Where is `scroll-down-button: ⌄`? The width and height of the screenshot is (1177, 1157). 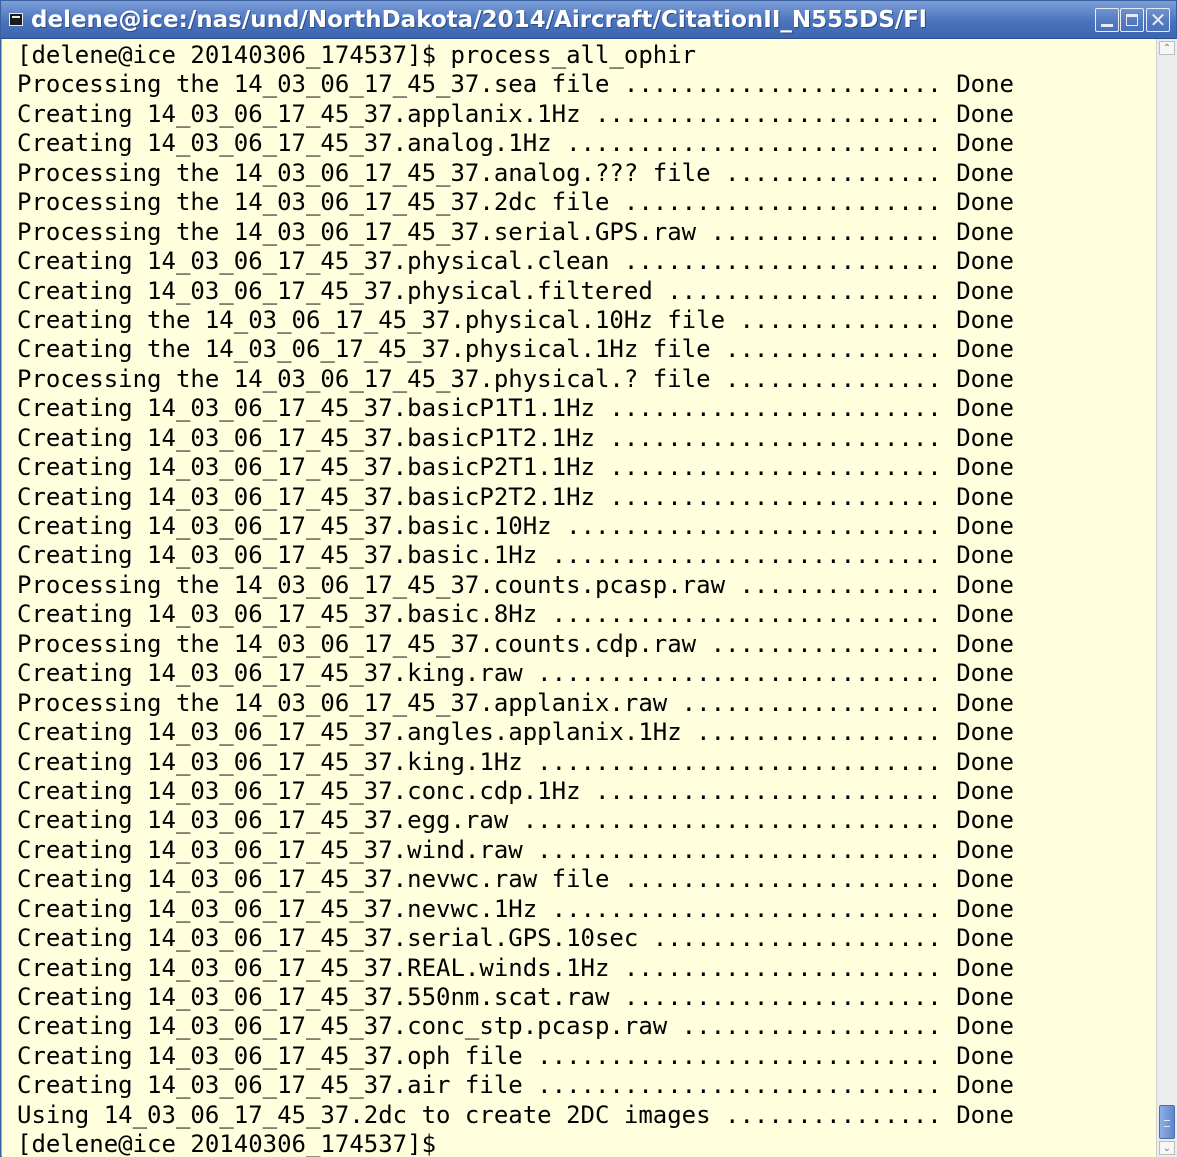
scroll-down-button: ⌄ is located at coordinates (1167, 1148).